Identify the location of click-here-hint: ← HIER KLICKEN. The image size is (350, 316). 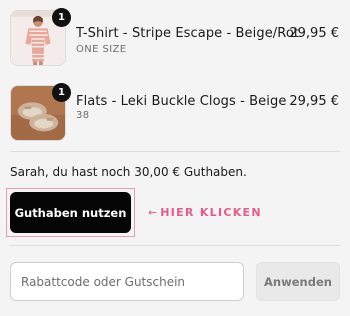
(205, 212).